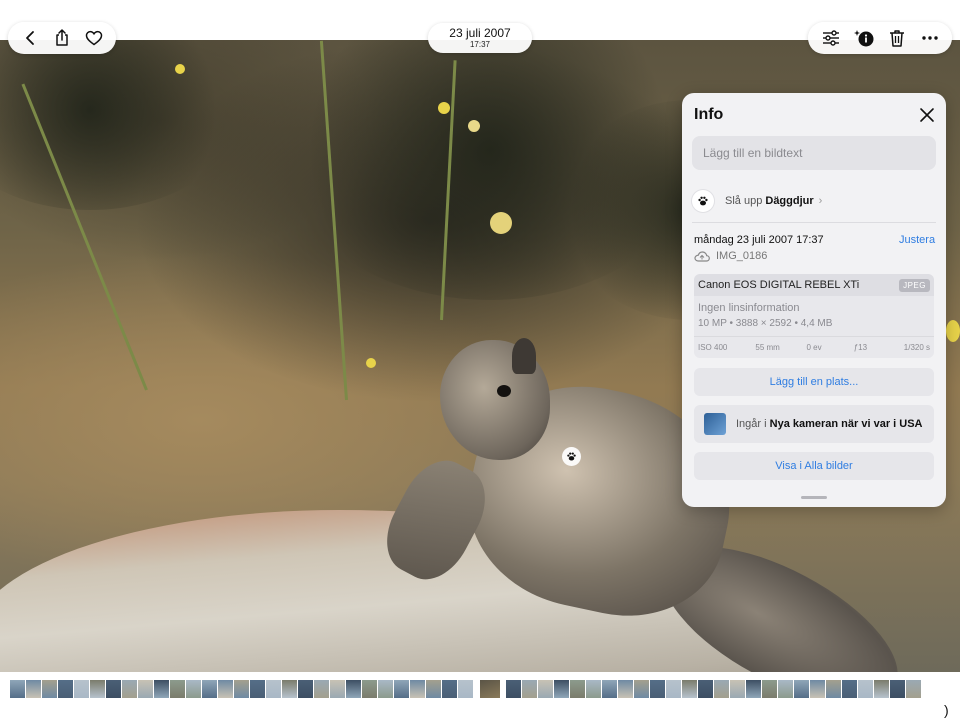 The width and height of the screenshot is (960, 720). What do you see at coordinates (94, 38) in the screenshot?
I see `favorite-button` at bounding box center [94, 38].